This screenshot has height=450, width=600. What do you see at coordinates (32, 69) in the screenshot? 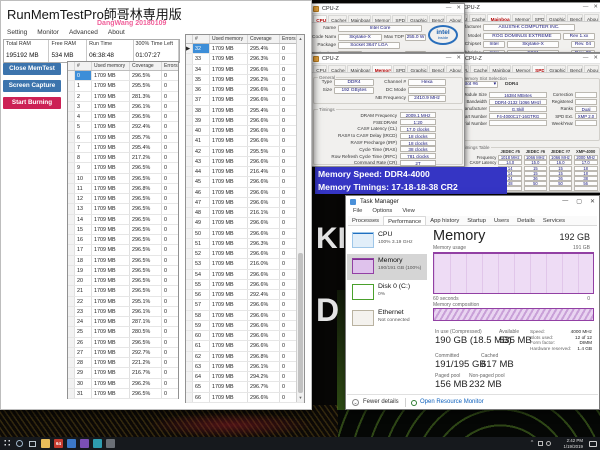
I see `close-memtest-button: Close MemTest` at bounding box center [32, 69].